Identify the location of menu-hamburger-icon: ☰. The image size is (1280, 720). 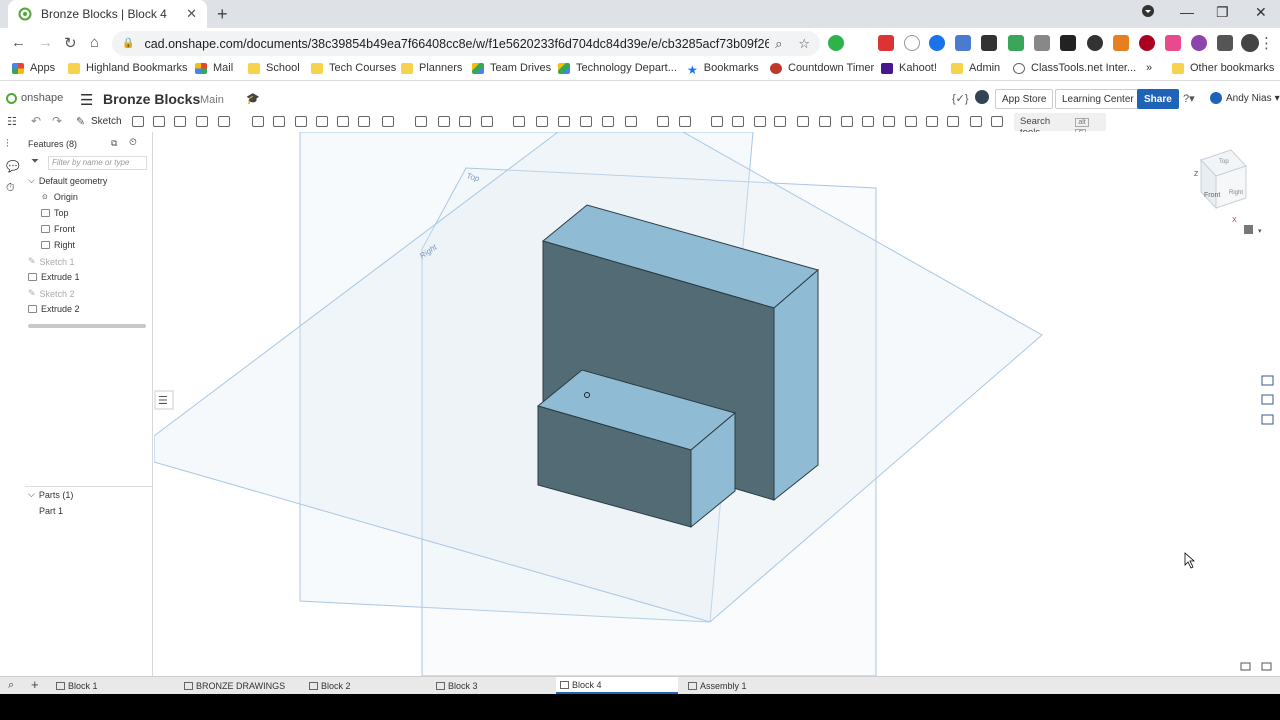
(86, 100).